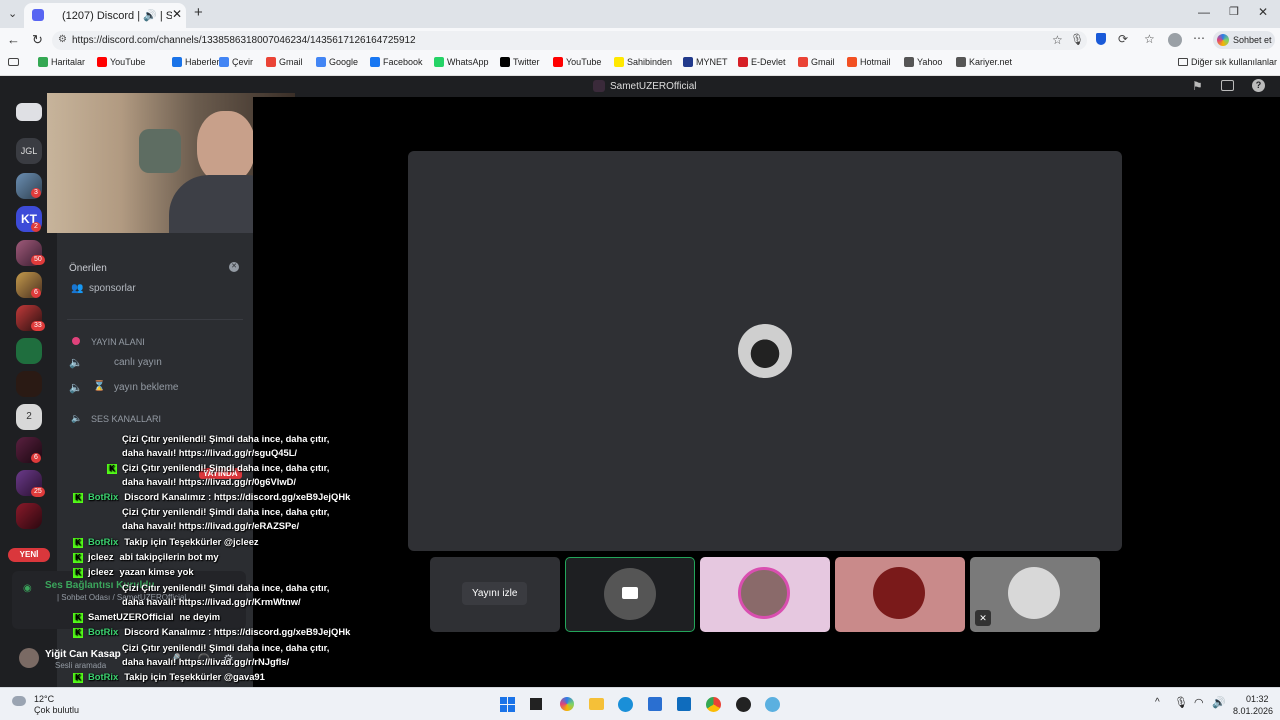  Describe the element at coordinates (236, 62) in the screenshot. I see `bookmark-item: Çevir` at that location.